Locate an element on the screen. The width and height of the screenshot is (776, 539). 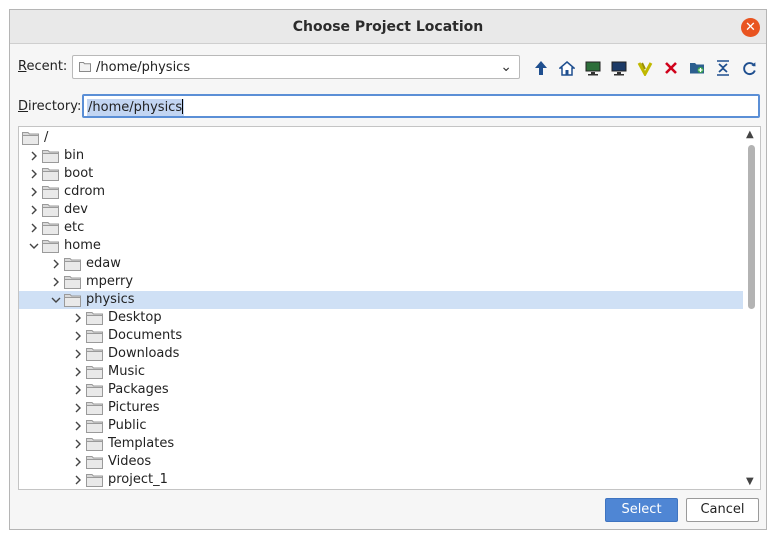
tree-row: / is located at coordinates (381, 138).